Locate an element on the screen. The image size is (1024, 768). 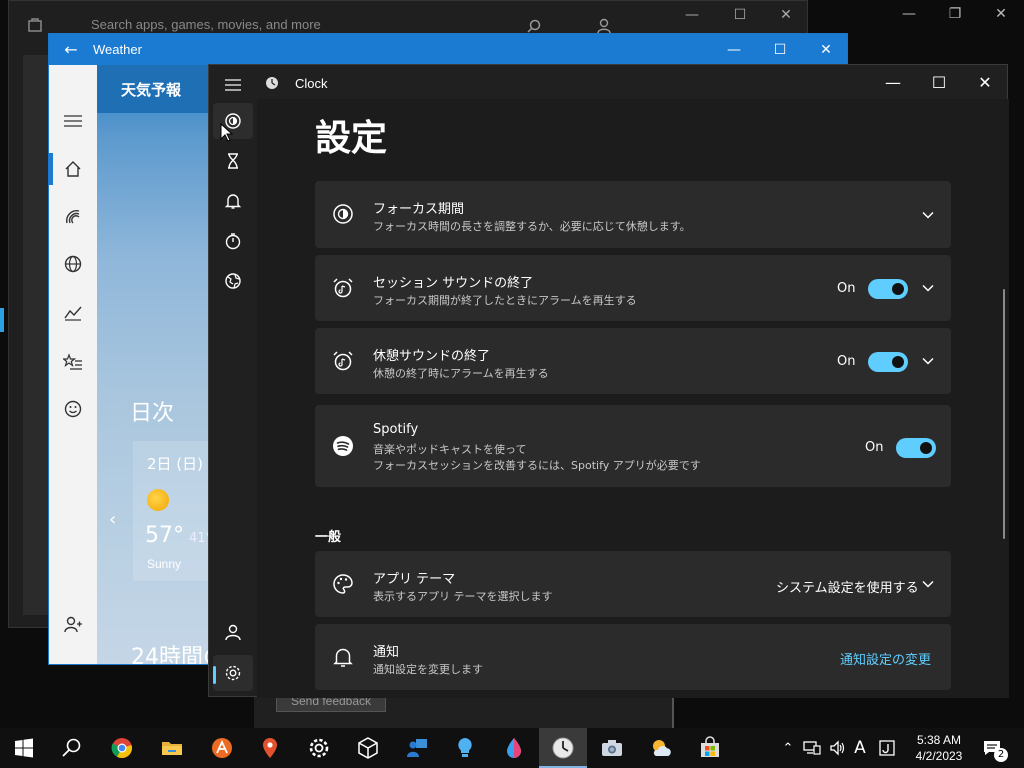
globe-icon is located at coordinates (73, 264).